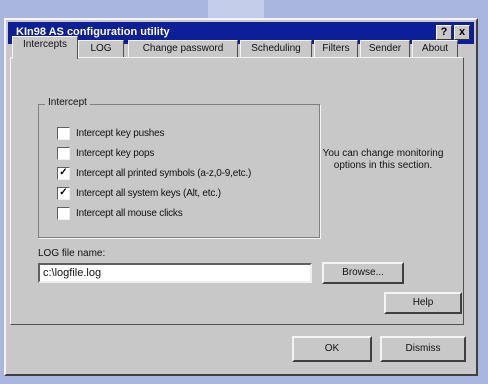 This screenshot has width=488, height=384. I want to click on option-label: Intercept all system keys (Alt, etc.), so click(148, 194).